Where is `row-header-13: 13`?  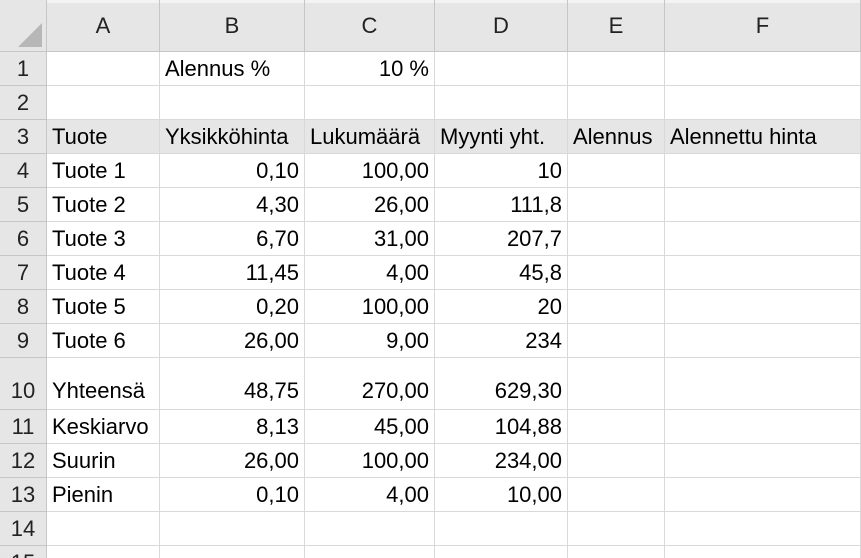 row-header-13: 13 is located at coordinates (23, 495).